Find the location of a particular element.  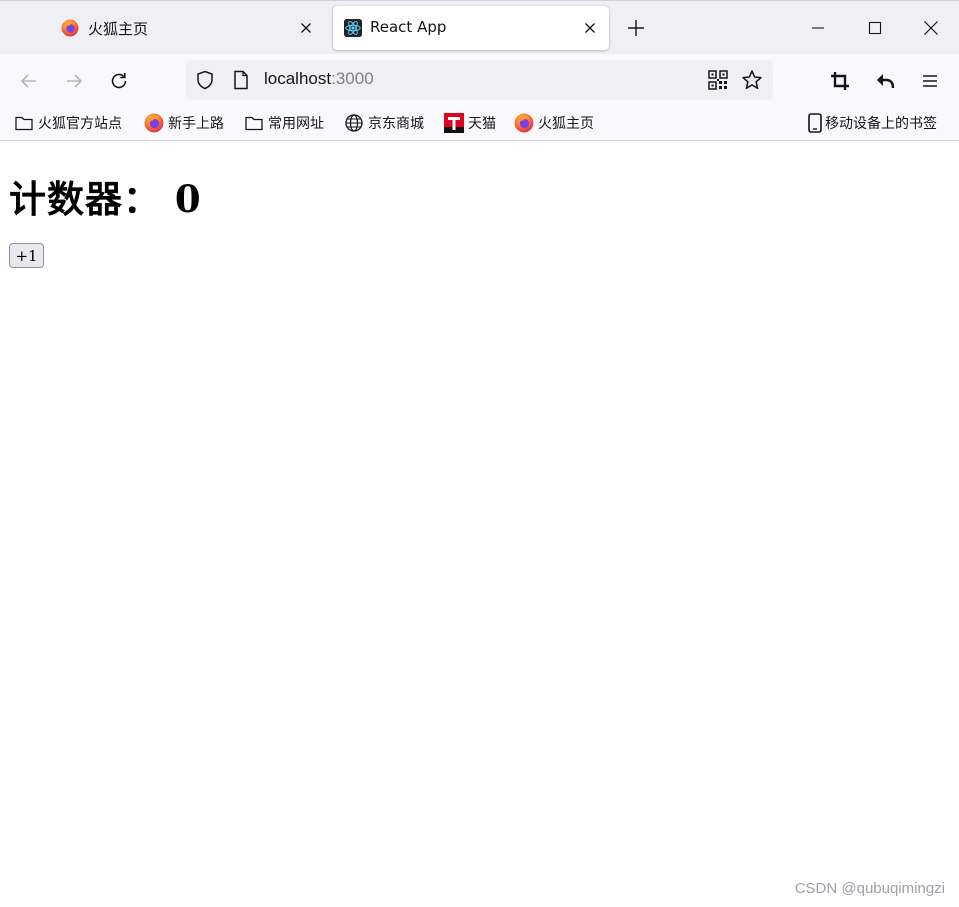

navigation-toolbar: localhost:3000 is located at coordinates (479, 80).